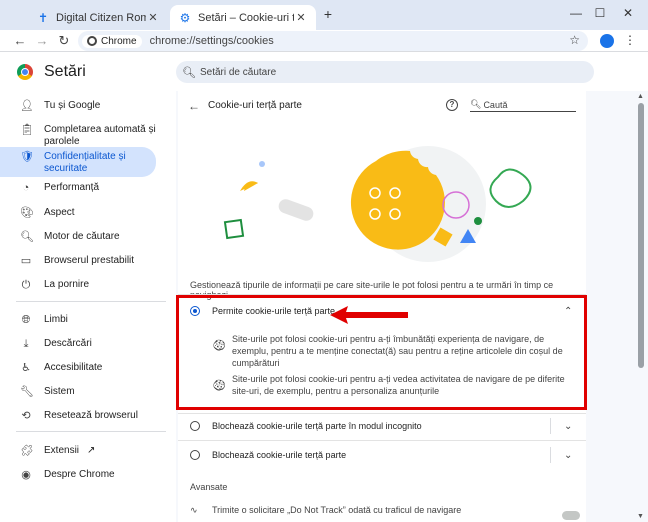  Describe the element at coordinates (89, 260) in the screenshot. I see `sidebar-item-label: Browserul prestabilit` at that location.